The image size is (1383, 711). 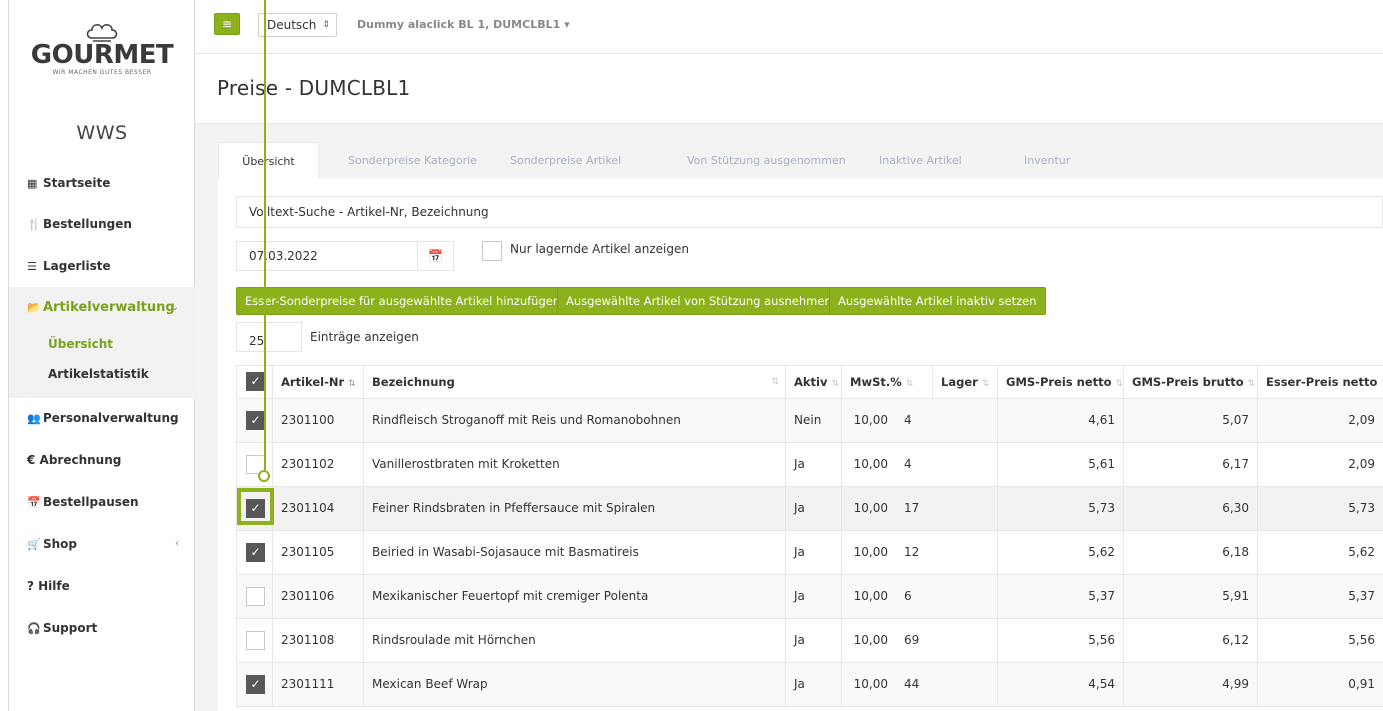 What do you see at coordinates (574, 382) in the screenshot?
I see `column-header-bezeichnung: Bezeichnung ⇅` at bounding box center [574, 382].